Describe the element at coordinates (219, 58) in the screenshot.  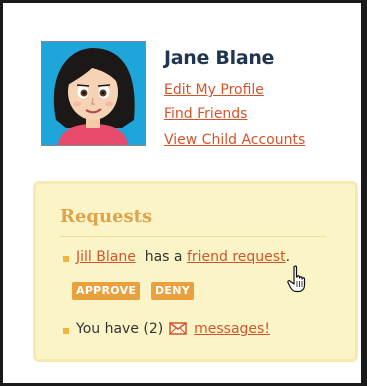
I see `profile-name: Jane Blane` at that location.